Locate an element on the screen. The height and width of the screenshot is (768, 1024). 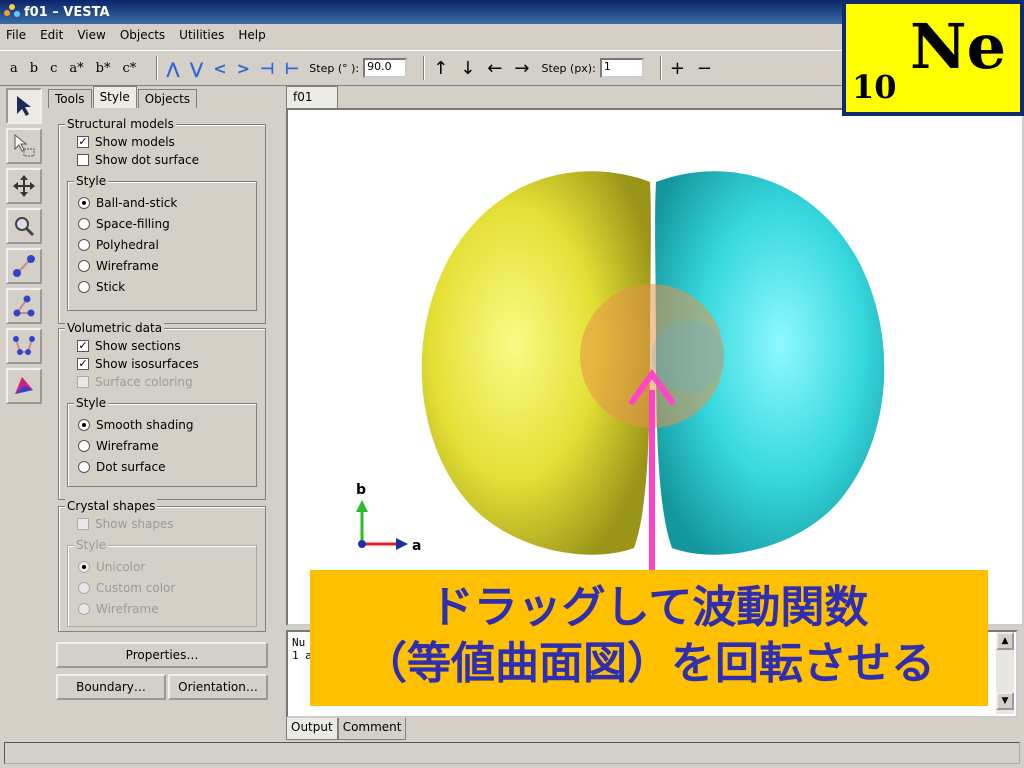
view-along-a-button: a is located at coordinates (14, 68).